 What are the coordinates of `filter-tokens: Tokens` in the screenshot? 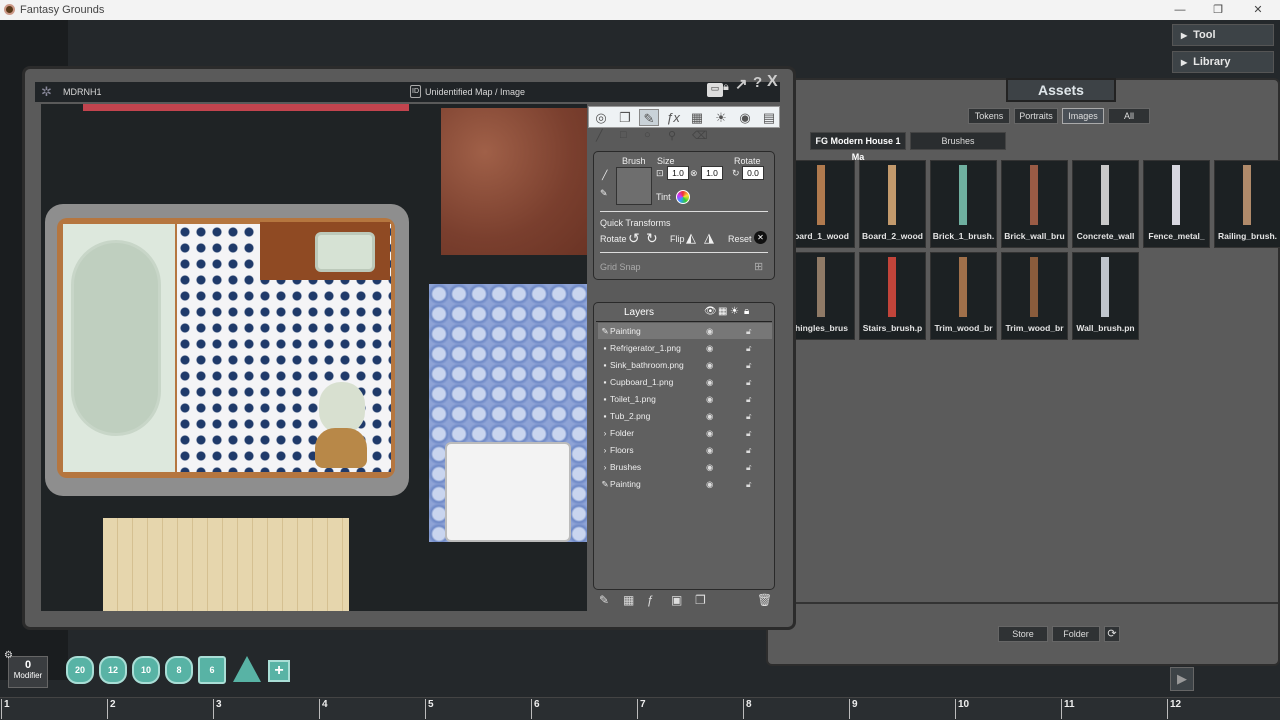 It's located at (989, 116).